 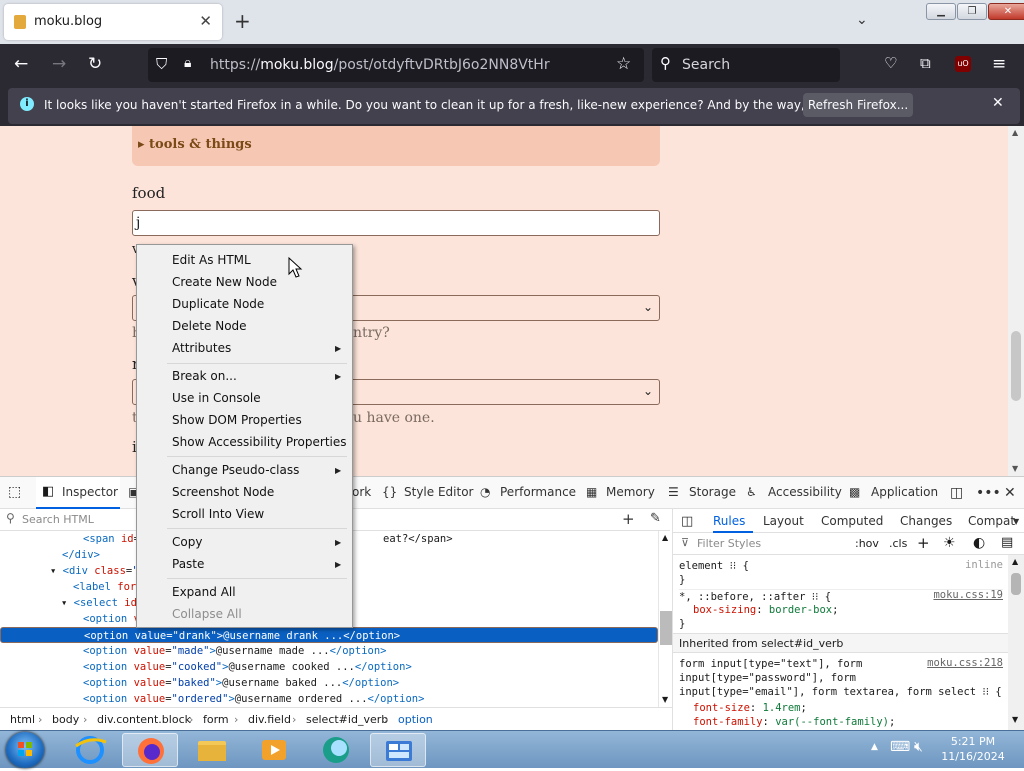 What do you see at coordinates (949, 543) in the screenshot?
I see `light-mode-icon: ☀` at bounding box center [949, 543].